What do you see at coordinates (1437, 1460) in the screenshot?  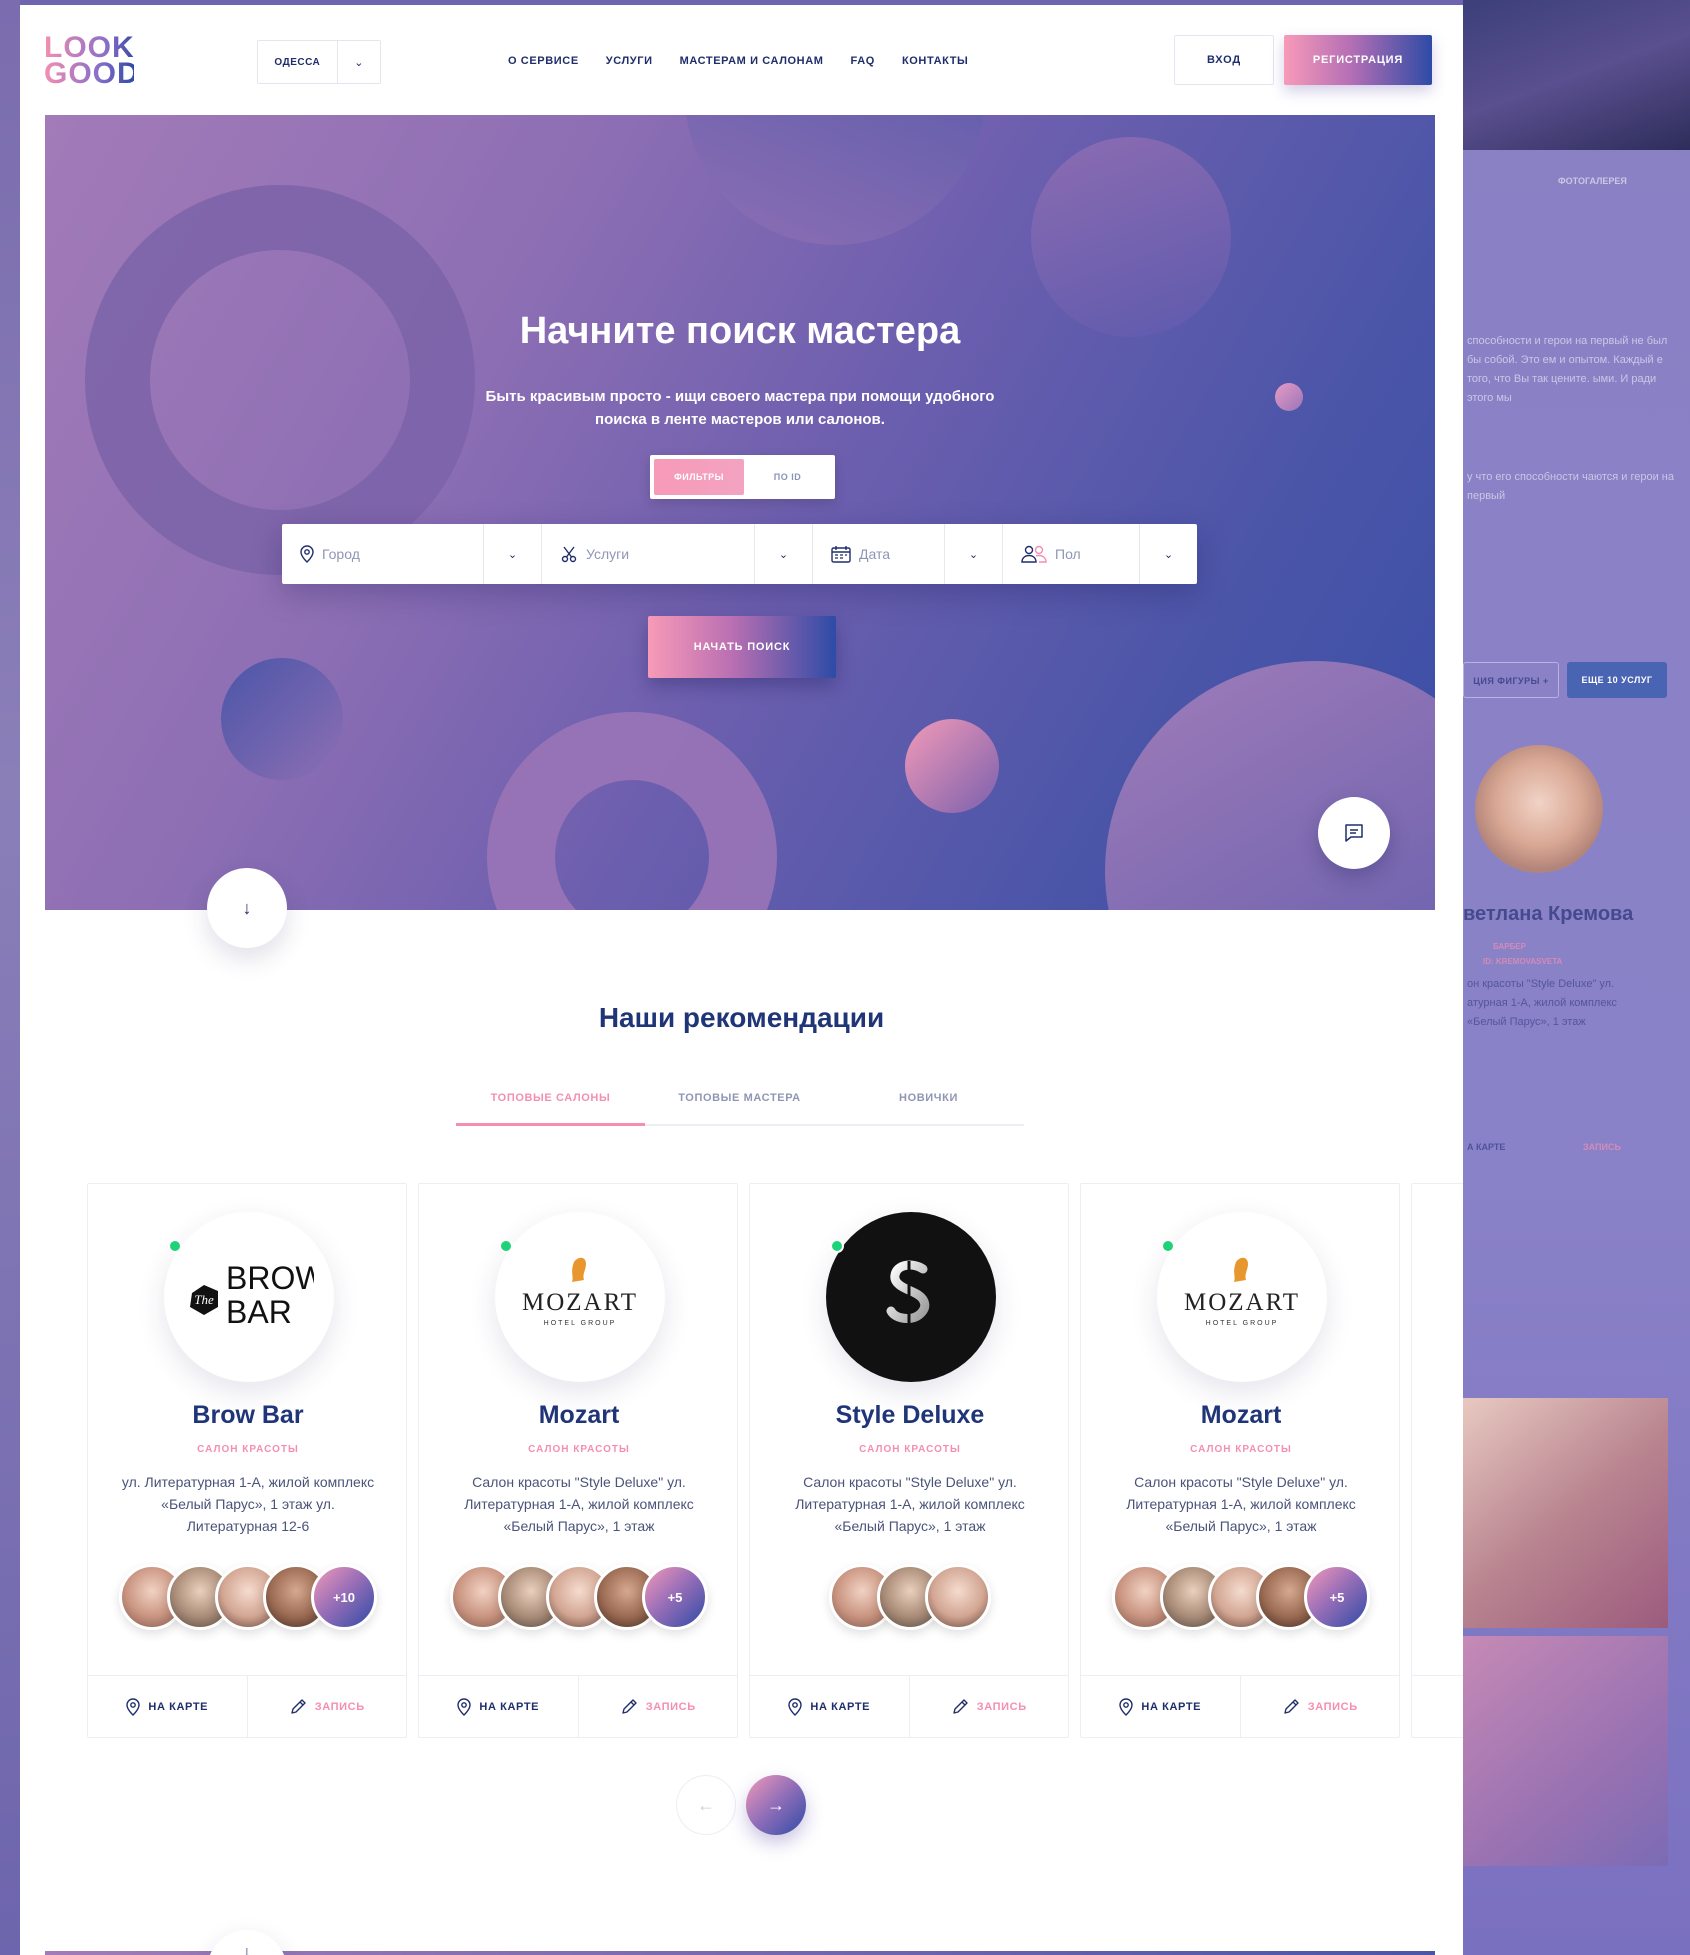 I see `salon-card-partial` at bounding box center [1437, 1460].